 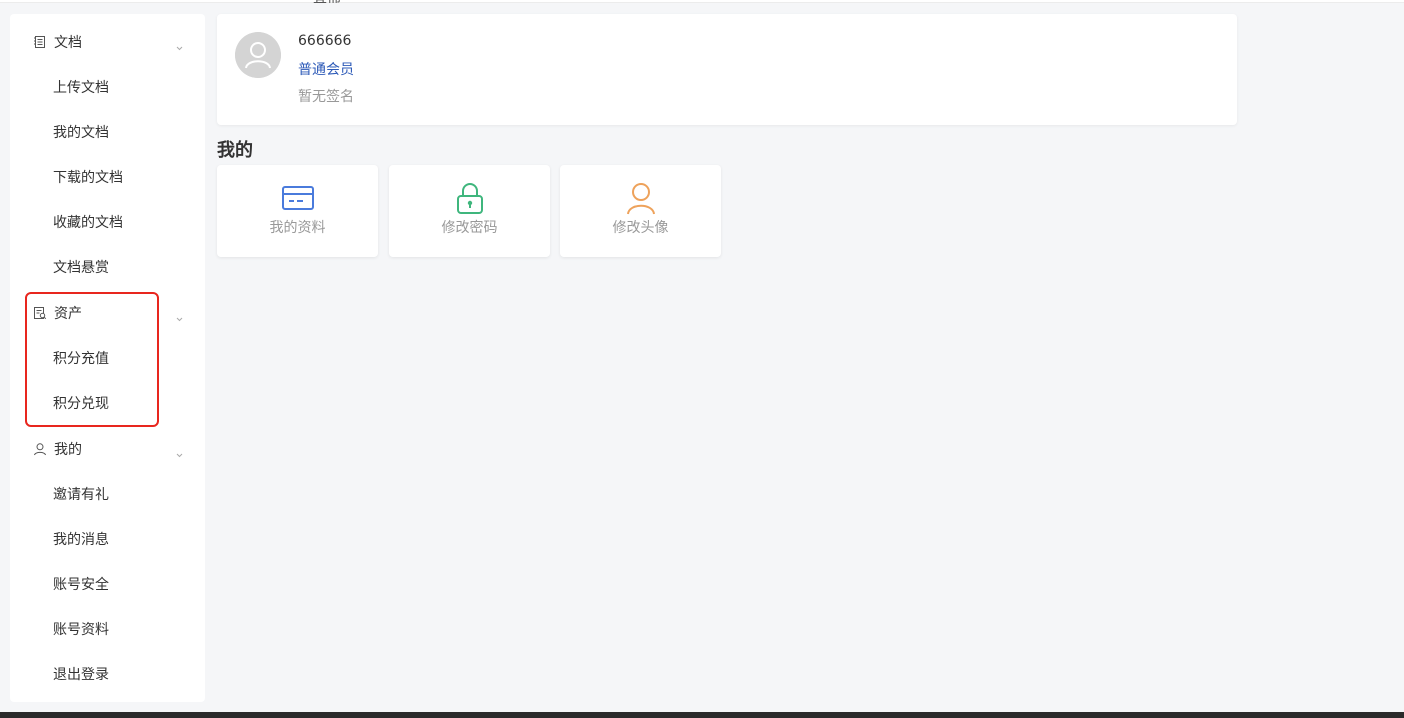 I want to click on sidebar-group-assets-header: 资产, so click(x=107, y=312).